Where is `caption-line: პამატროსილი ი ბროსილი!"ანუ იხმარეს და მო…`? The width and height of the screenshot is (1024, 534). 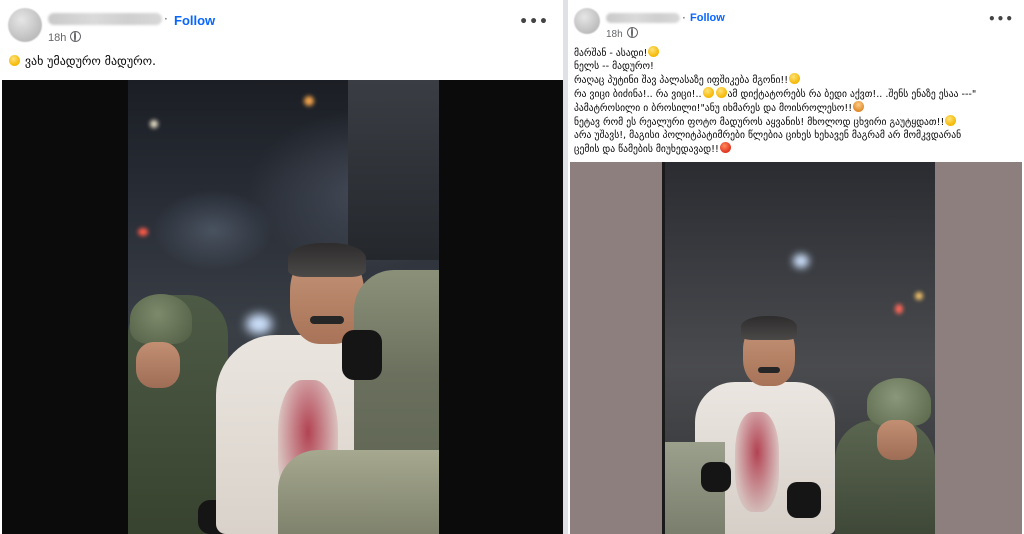 caption-line: პამატროსილი ი ბროსილი!"ანუ იხმარეს და მო… is located at coordinates (797, 108).